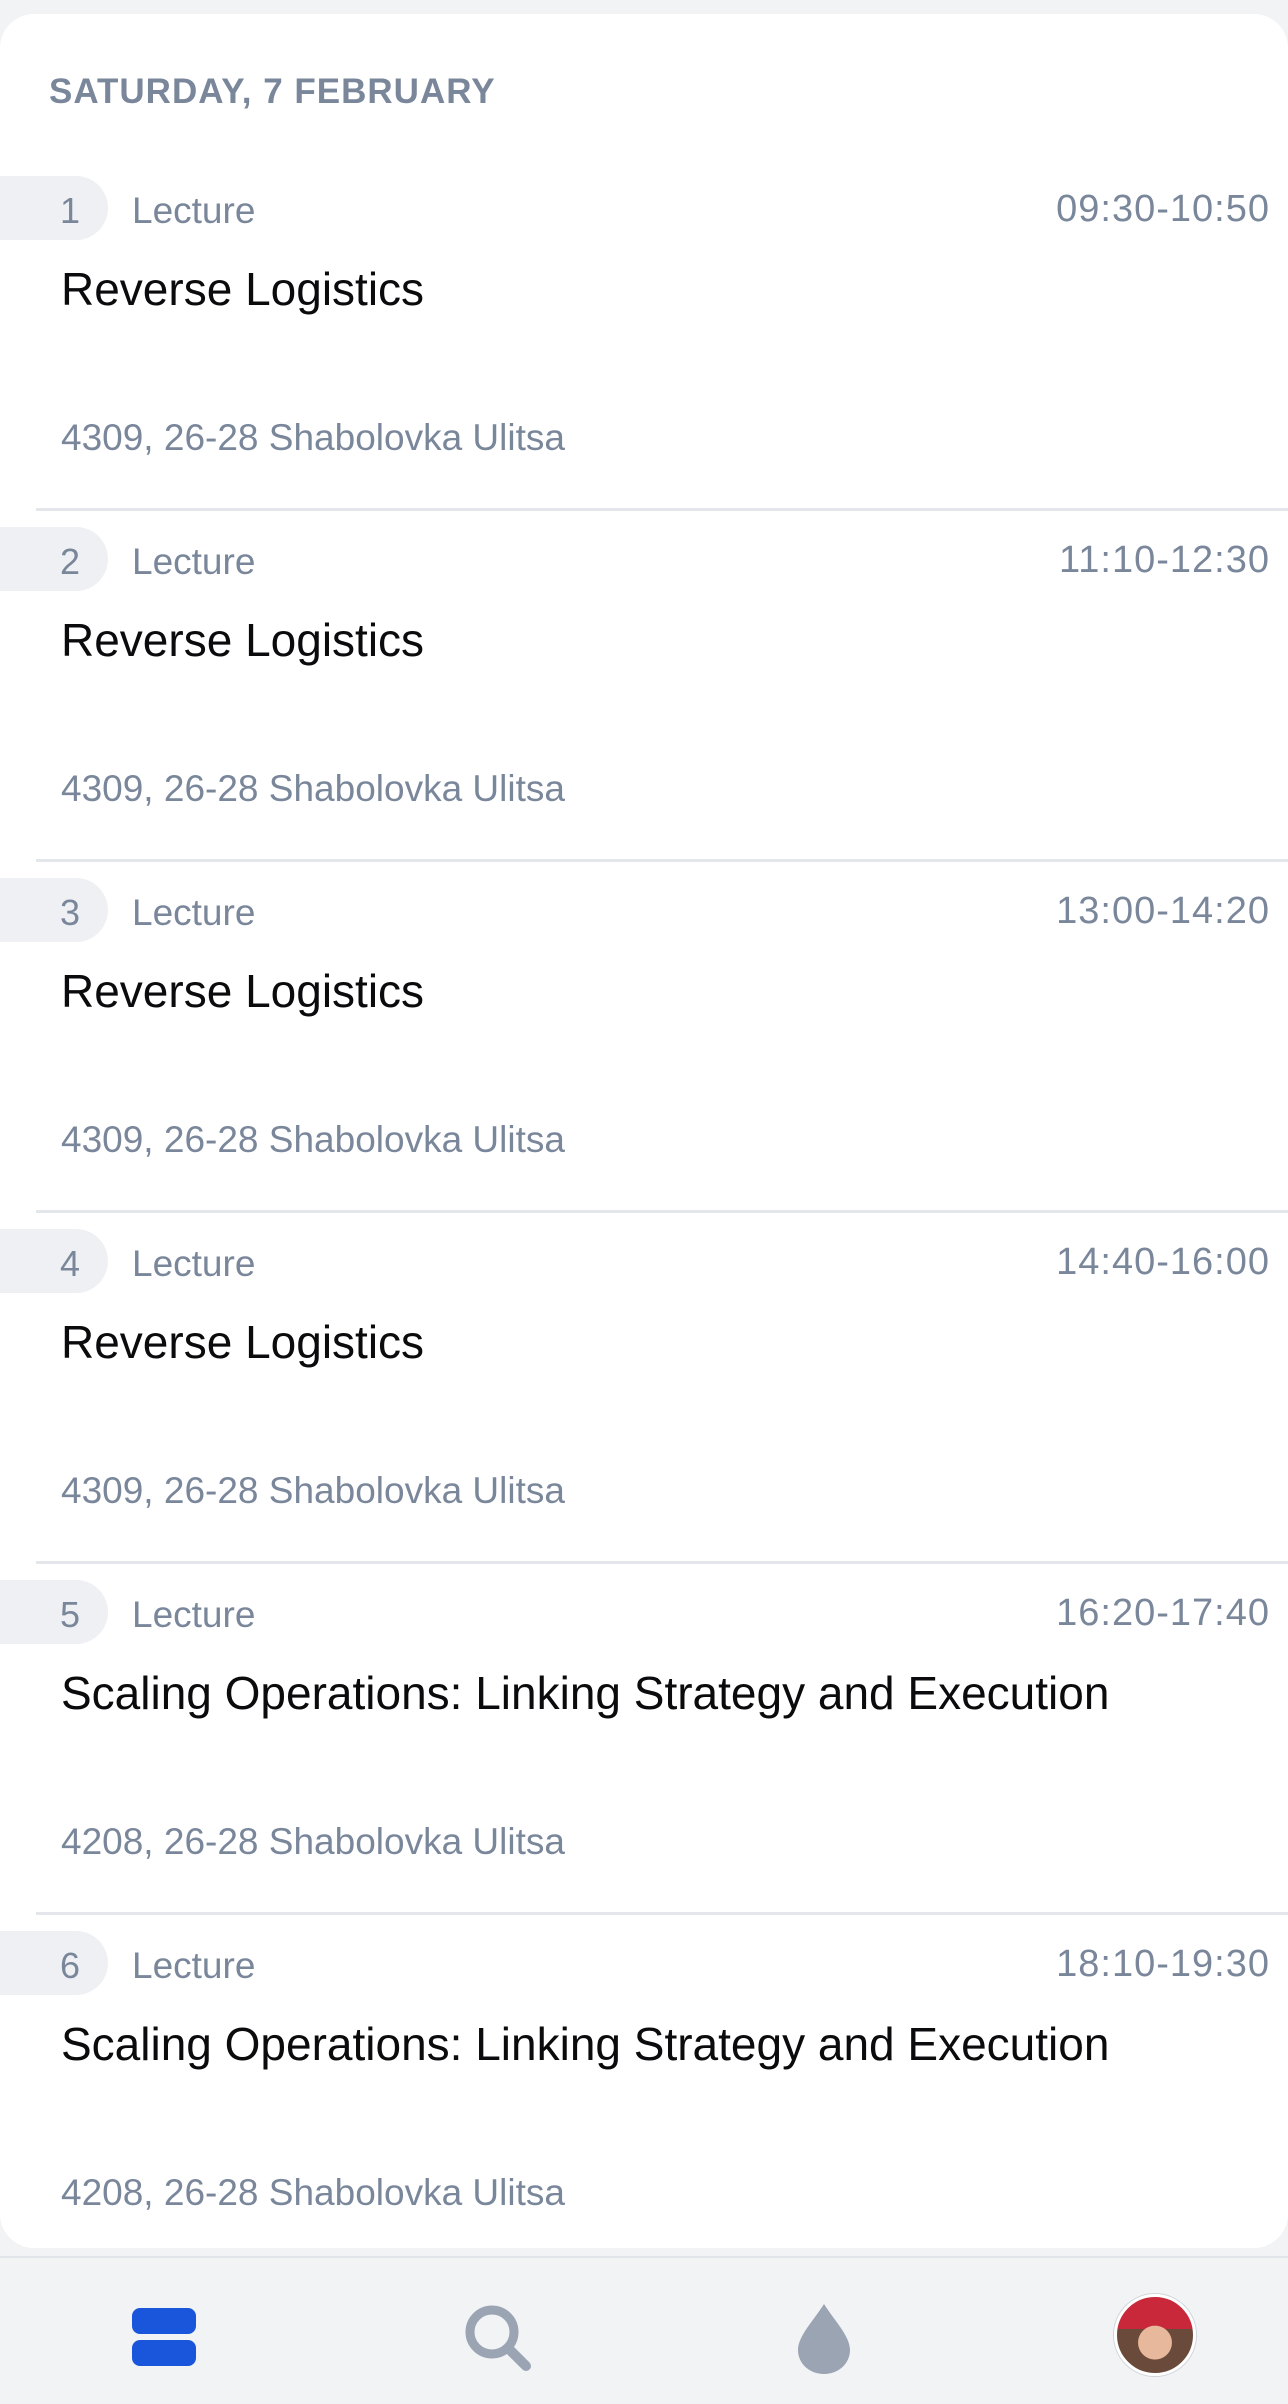 The width and height of the screenshot is (1288, 2404). I want to click on lesson-time: 11:10-12:30, so click(1164, 560).